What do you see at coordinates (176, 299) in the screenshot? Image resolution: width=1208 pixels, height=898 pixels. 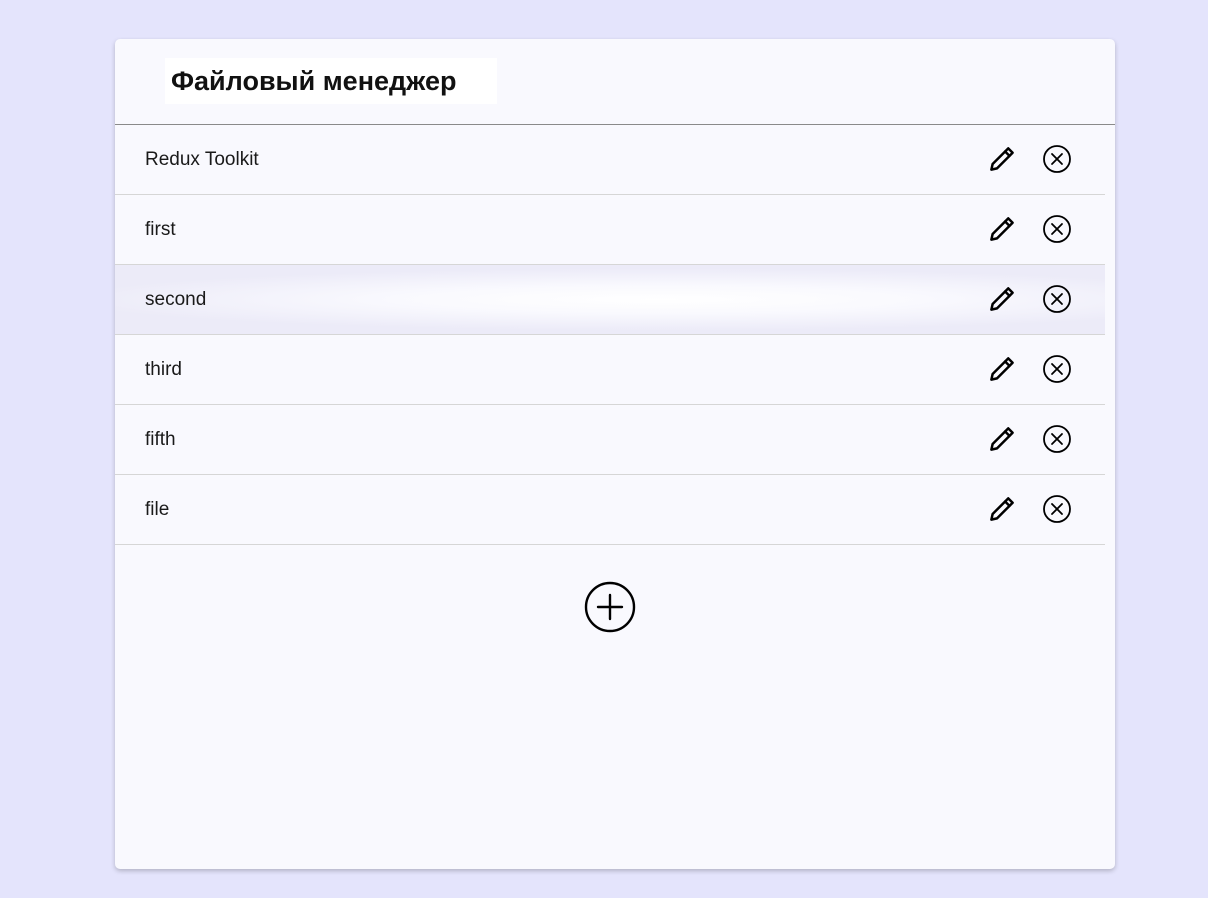 I see `file-name: second` at bounding box center [176, 299].